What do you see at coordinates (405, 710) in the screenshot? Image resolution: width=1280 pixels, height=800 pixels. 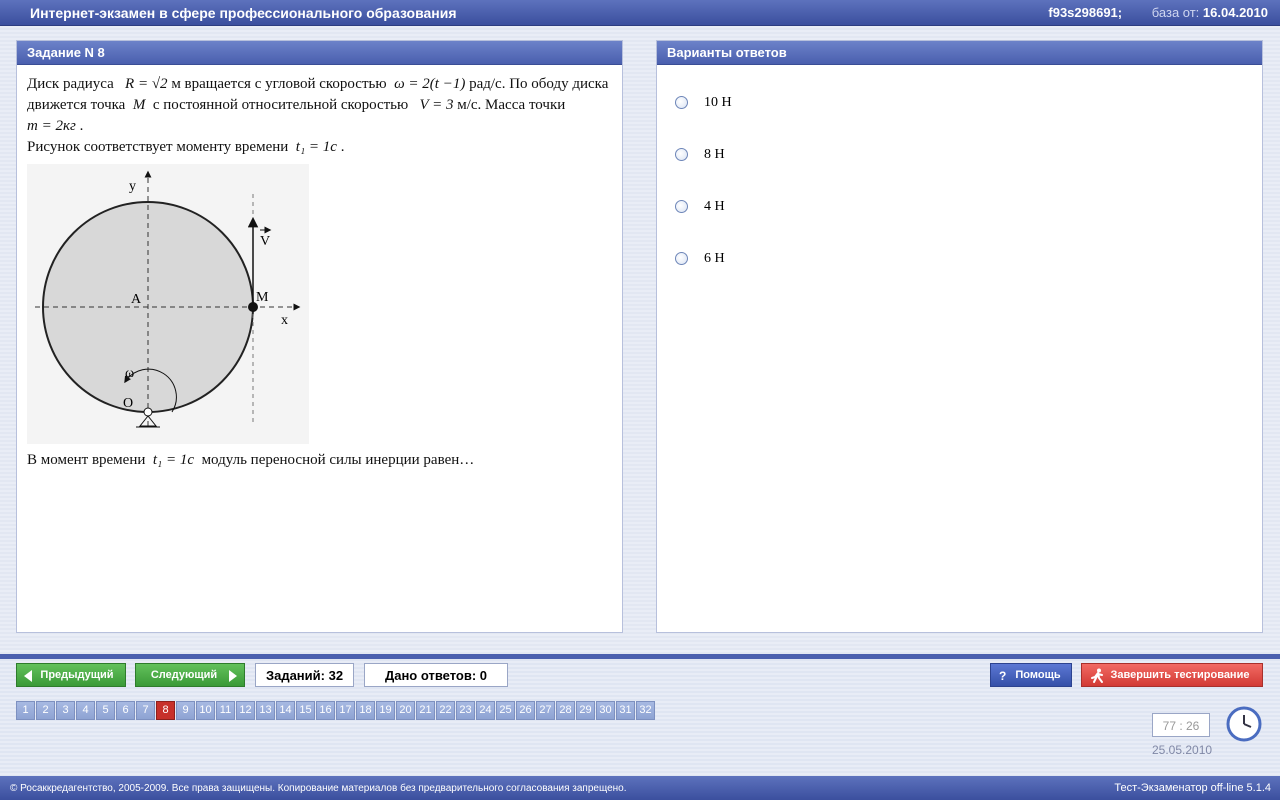 I see `task-number-button: 20` at bounding box center [405, 710].